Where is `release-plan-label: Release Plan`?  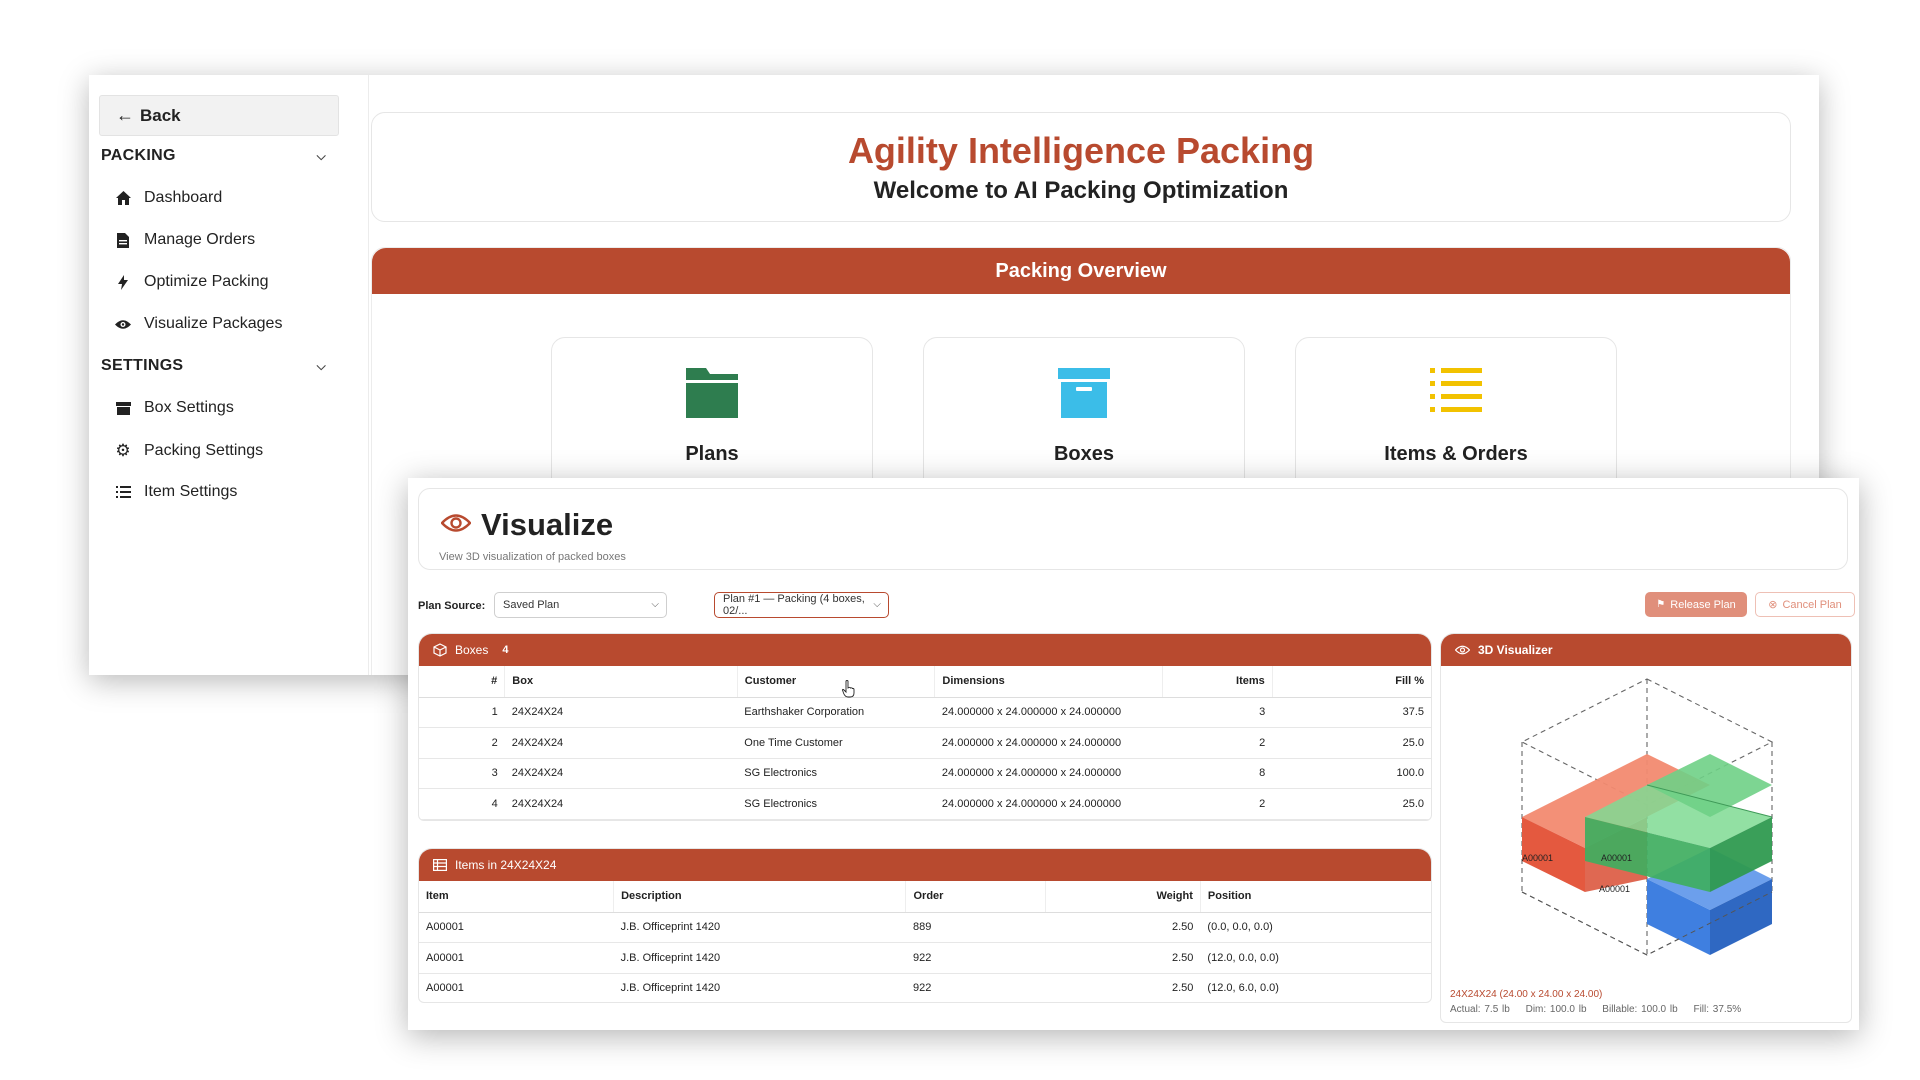
release-plan-label: Release Plan is located at coordinates (1703, 604).